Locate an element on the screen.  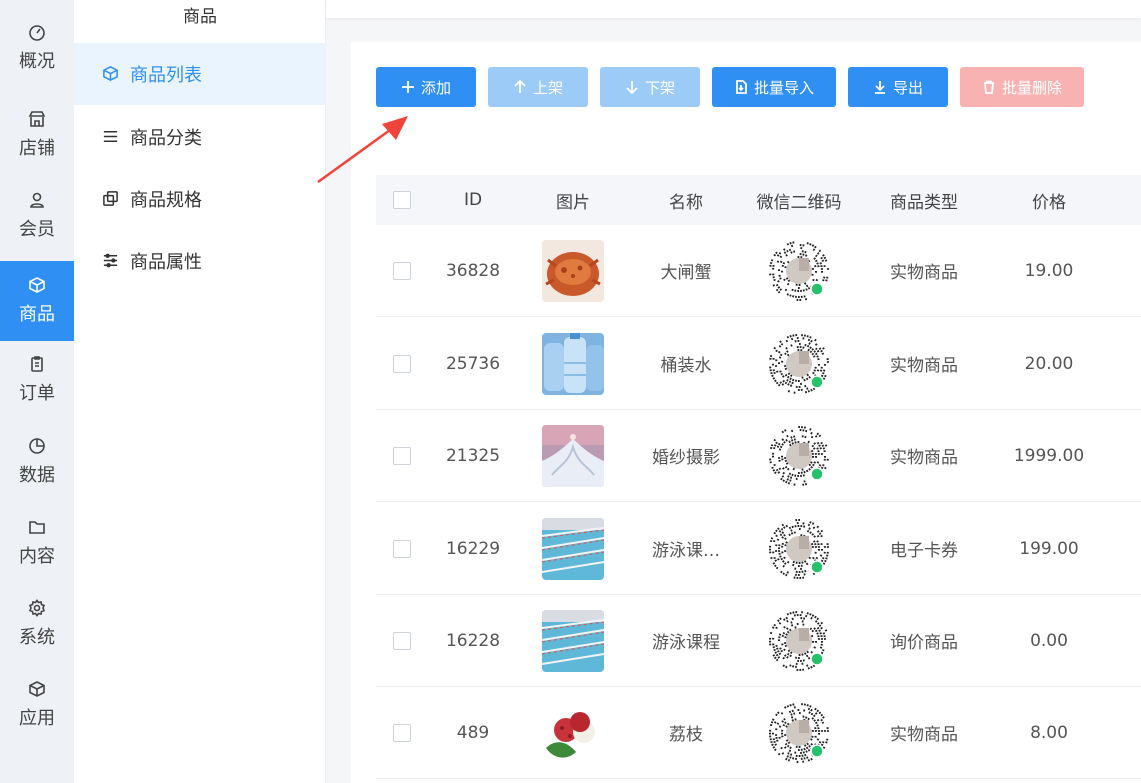
nav-item-label: 应用 is located at coordinates (37, 718).